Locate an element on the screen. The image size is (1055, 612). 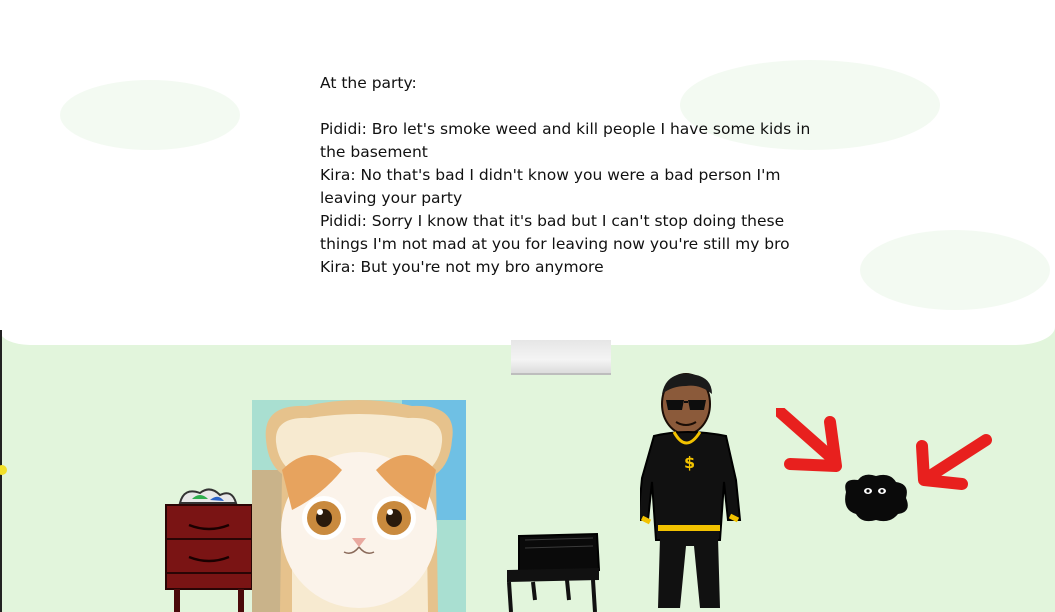
man-drawing: $ is located at coordinates (691, 490).